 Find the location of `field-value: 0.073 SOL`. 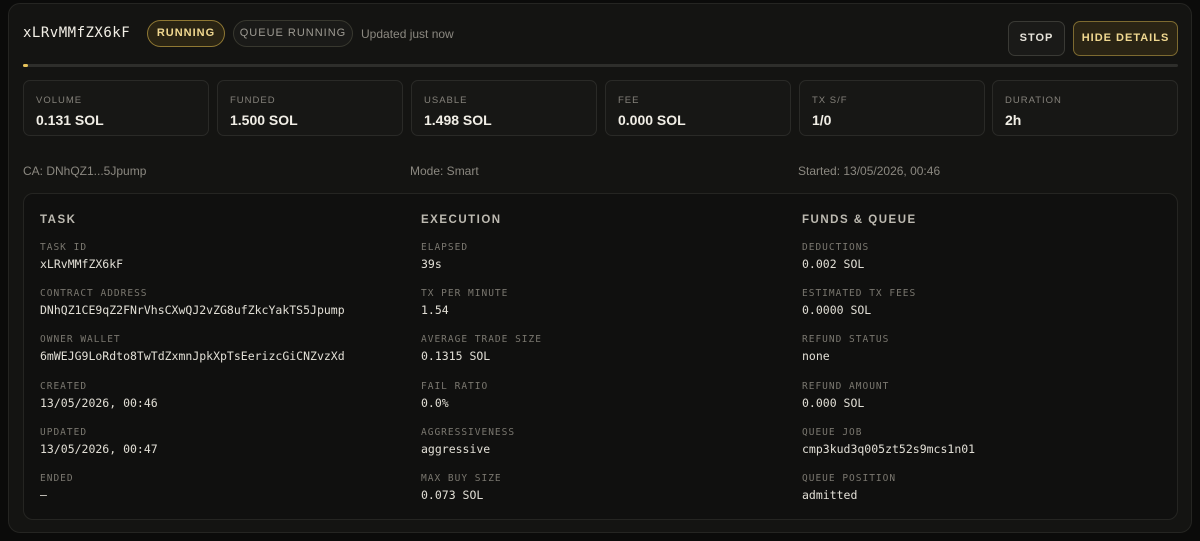

field-value: 0.073 SOL is located at coordinates (452, 495).